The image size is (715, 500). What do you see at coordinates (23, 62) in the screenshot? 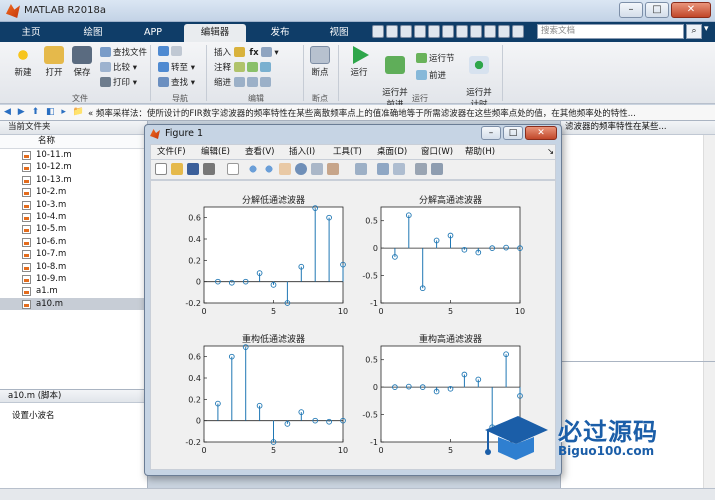
I see `new-button: 新建` at bounding box center [23, 62].